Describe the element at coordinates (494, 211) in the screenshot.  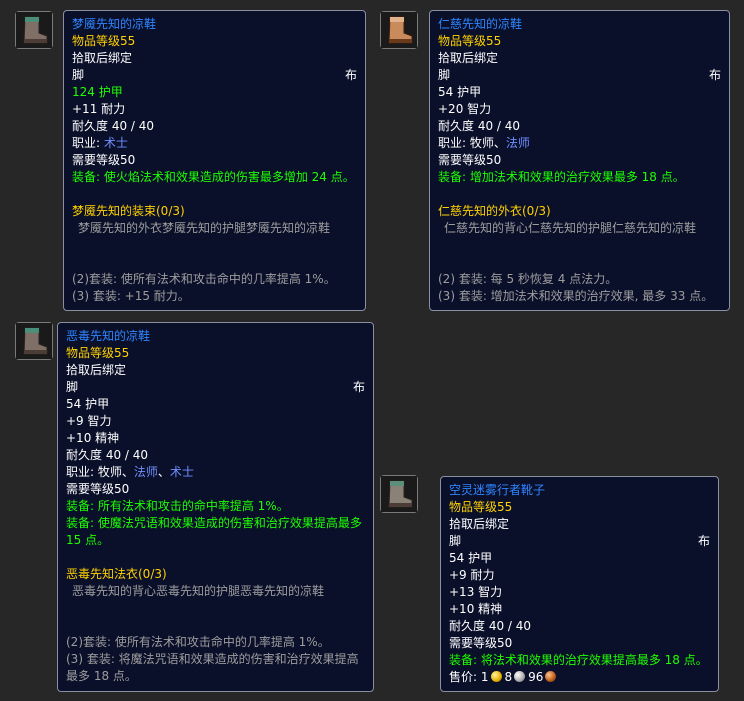
I see `set-name: 仁慈先知的外衣(0/3)` at that location.